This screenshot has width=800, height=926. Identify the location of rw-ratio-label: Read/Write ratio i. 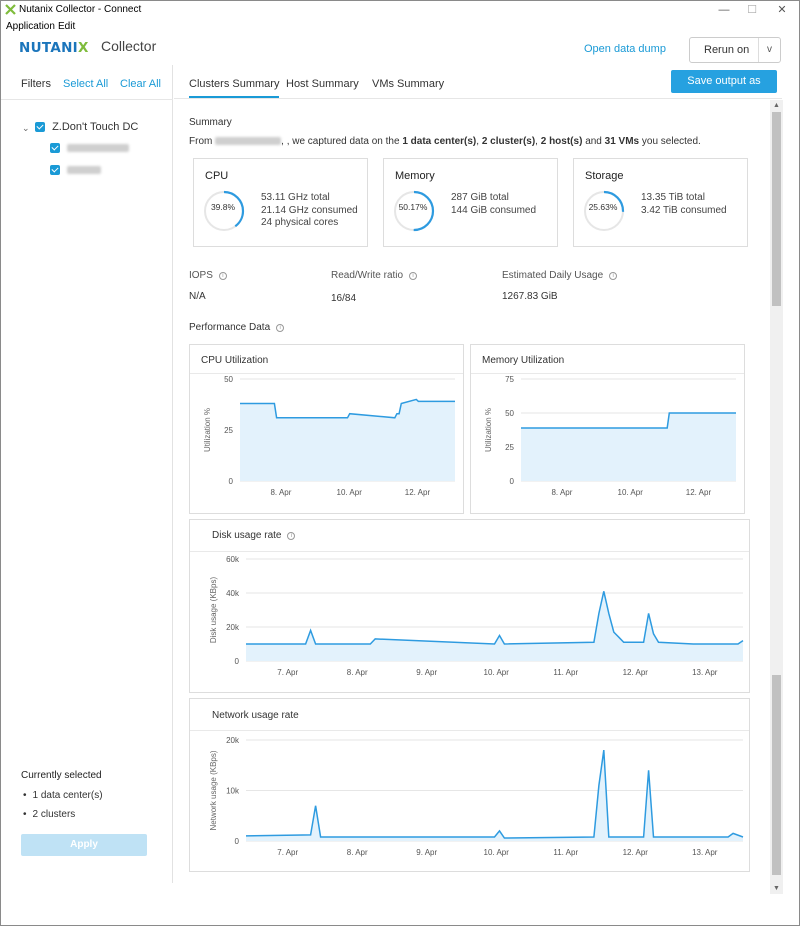
(374, 275).